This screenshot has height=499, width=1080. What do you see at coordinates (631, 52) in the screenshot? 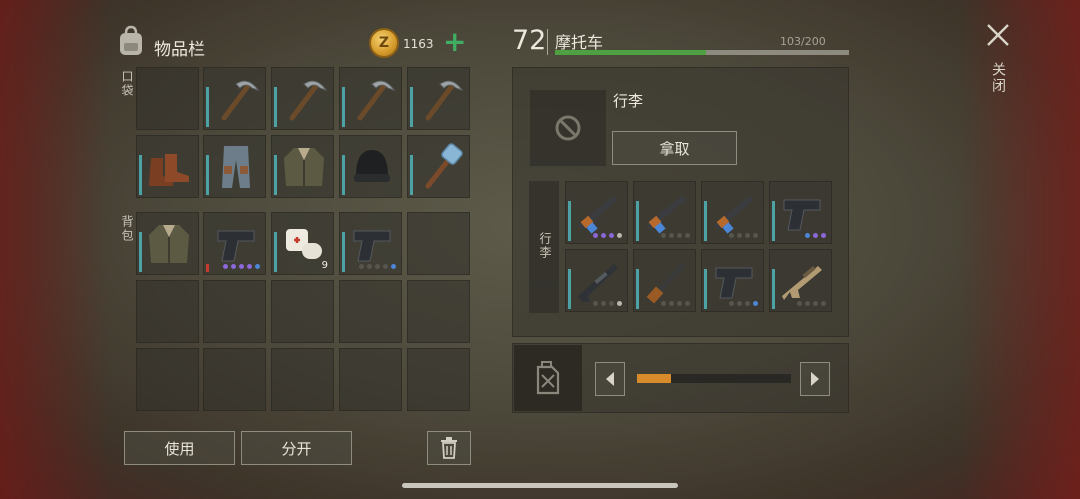
I see `capacity-bar-fill` at bounding box center [631, 52].